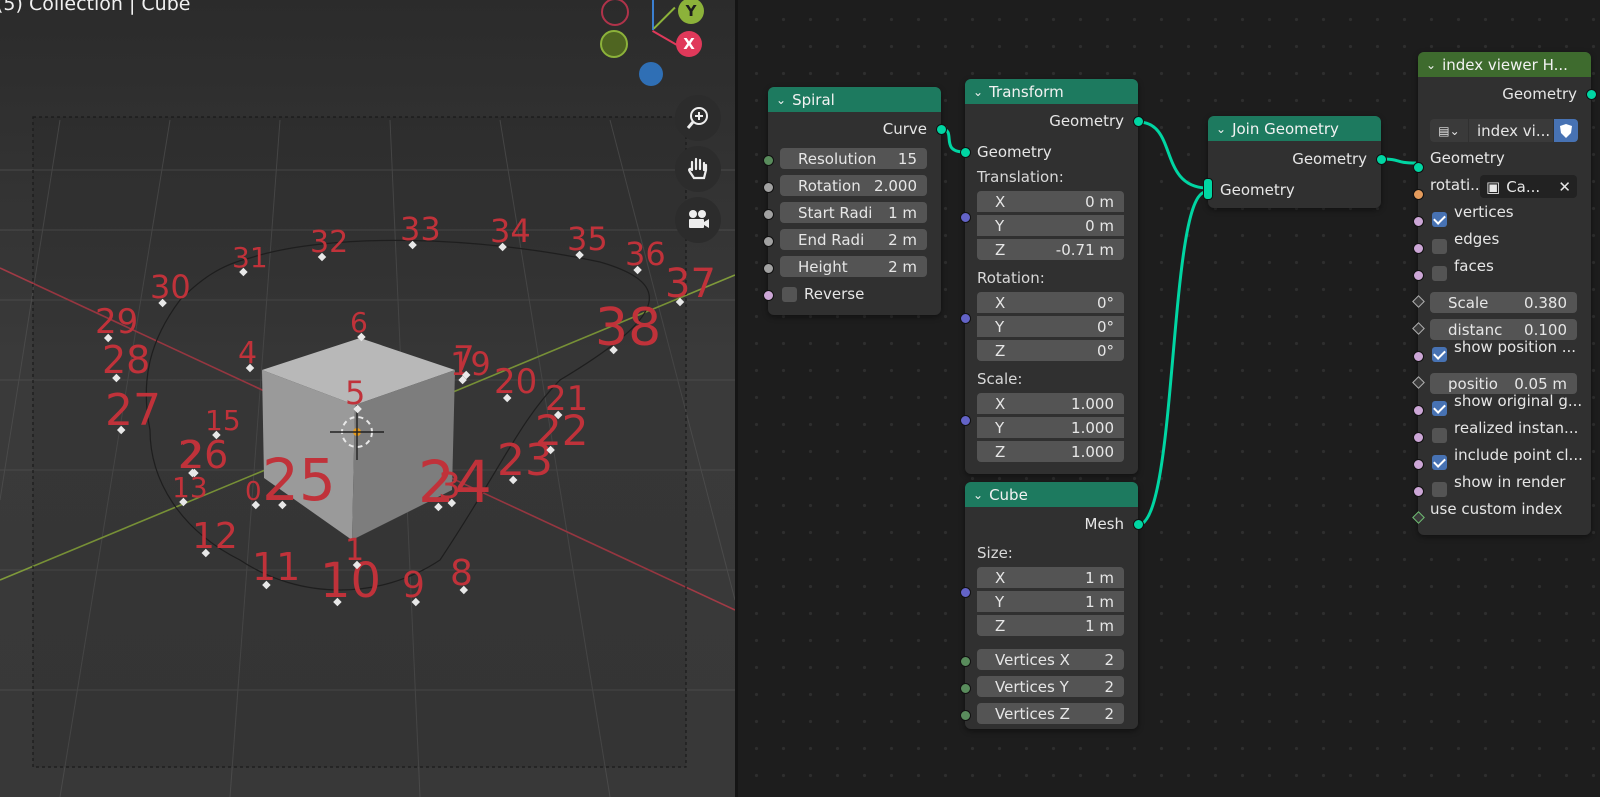 The height and width of the screenshot is (797, 1600). I want to click on socket-height, so click(768, 268).